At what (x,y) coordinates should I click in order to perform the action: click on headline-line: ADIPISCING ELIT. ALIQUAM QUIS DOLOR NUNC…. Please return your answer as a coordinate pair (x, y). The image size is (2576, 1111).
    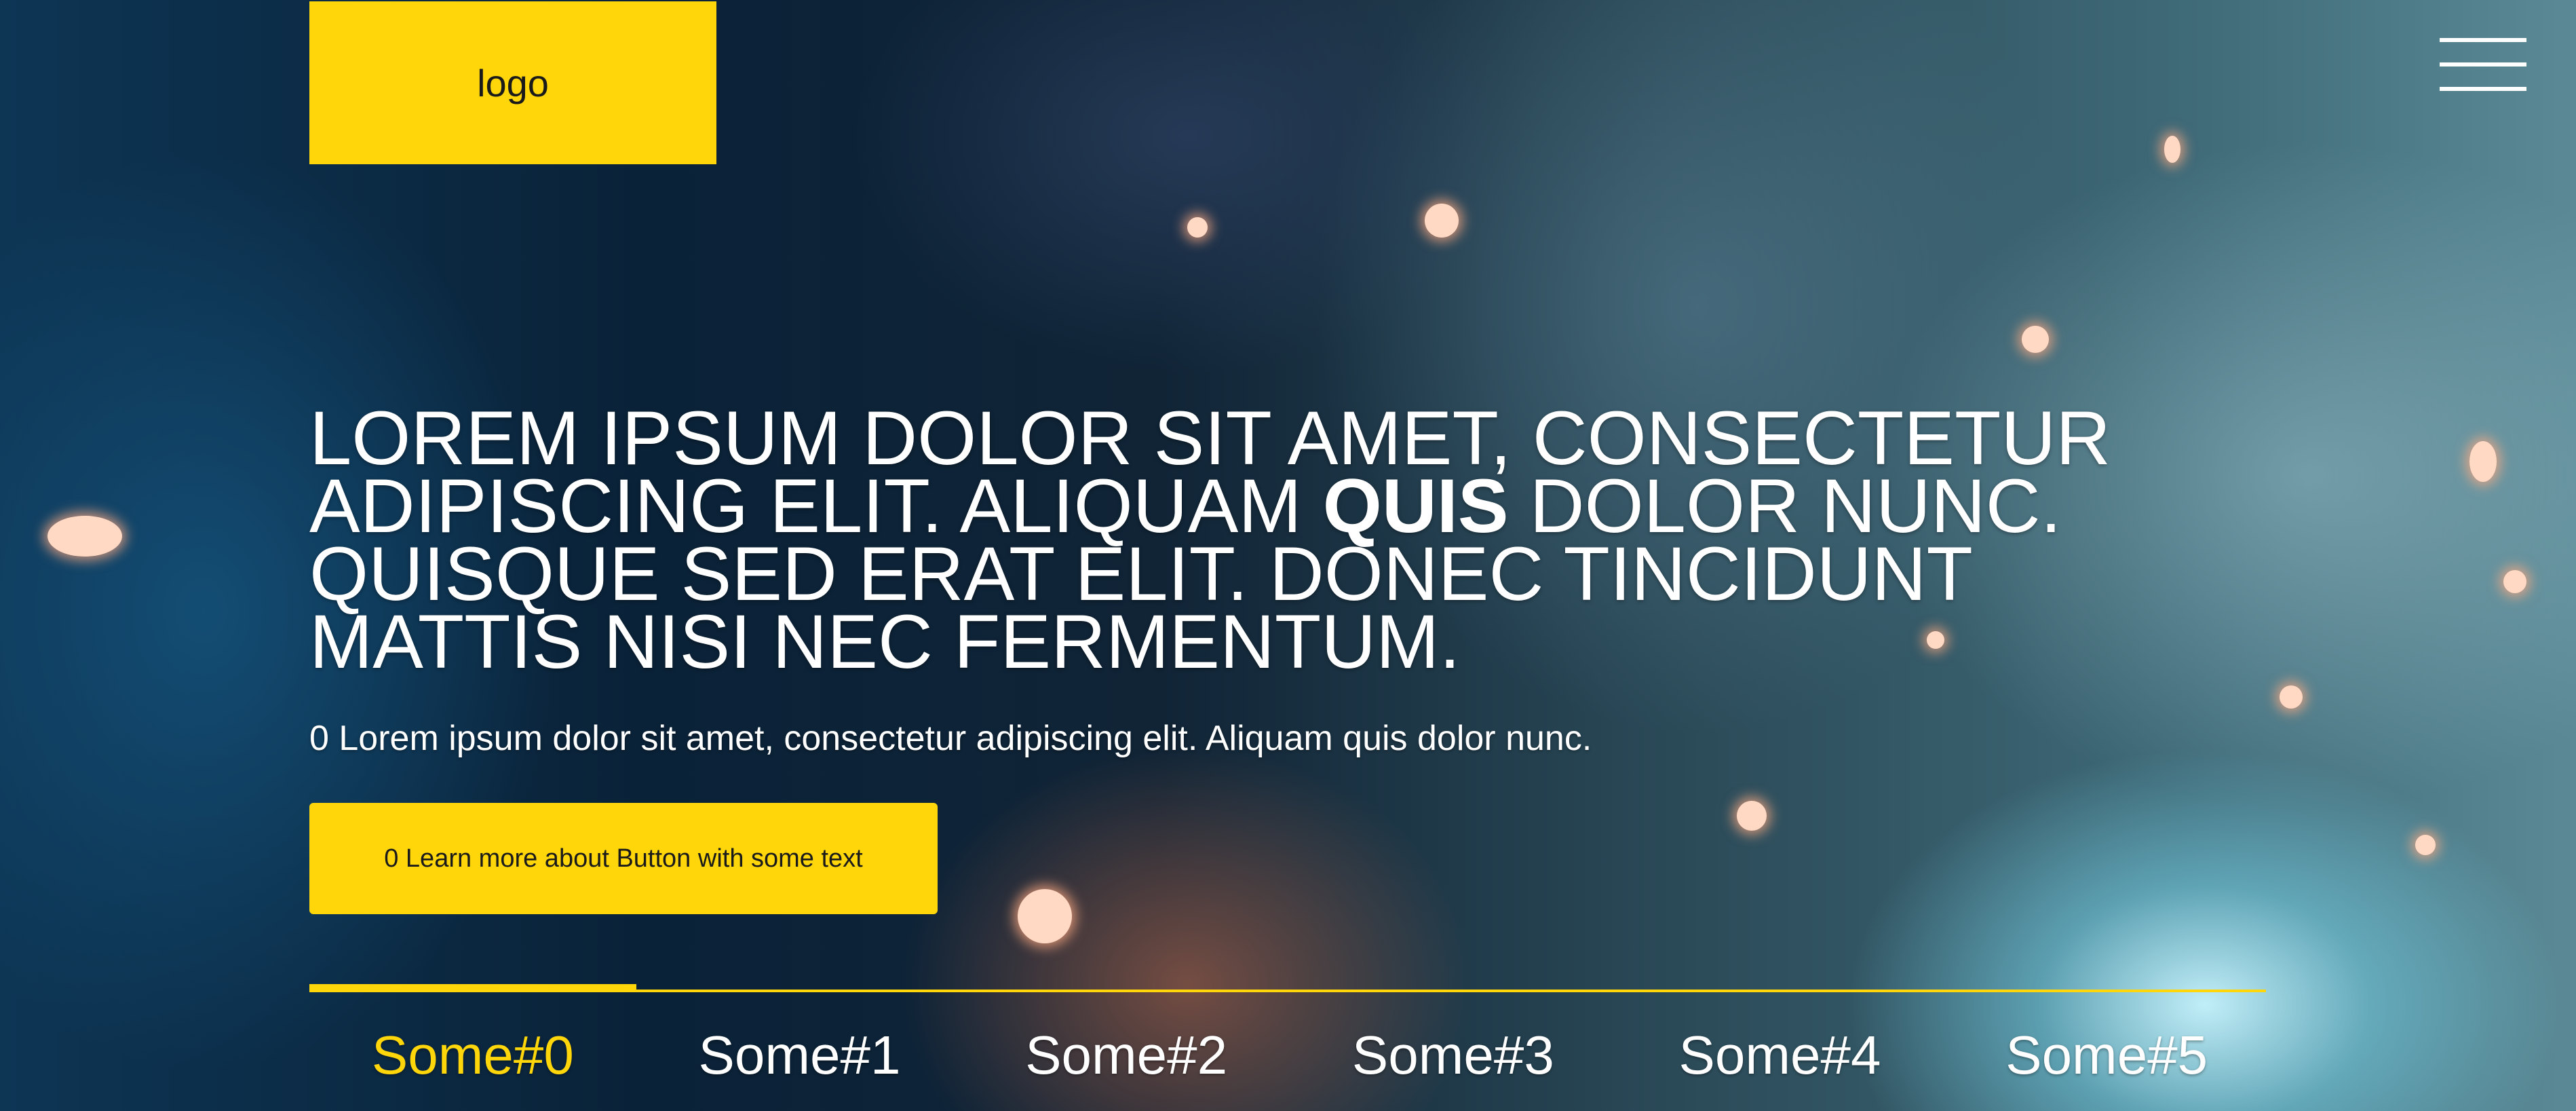
    Looking at the image, I should click on (1313, 506).